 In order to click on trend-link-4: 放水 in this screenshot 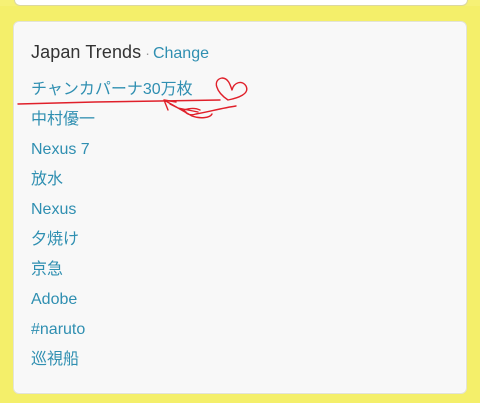, I will do `click(112, 185)`.